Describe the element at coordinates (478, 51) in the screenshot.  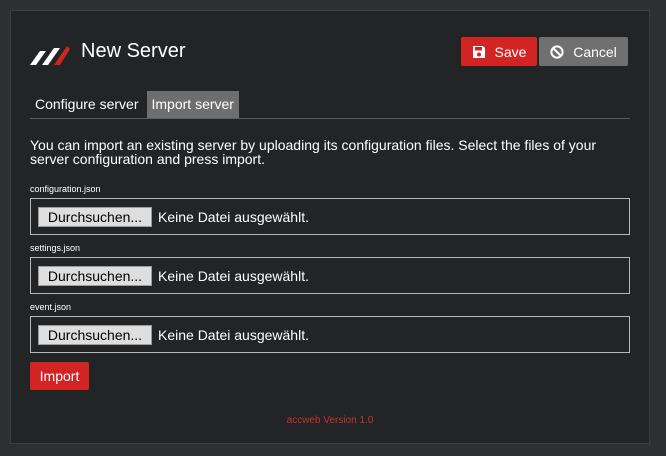
I see `floppy-disk-icon` at that location.